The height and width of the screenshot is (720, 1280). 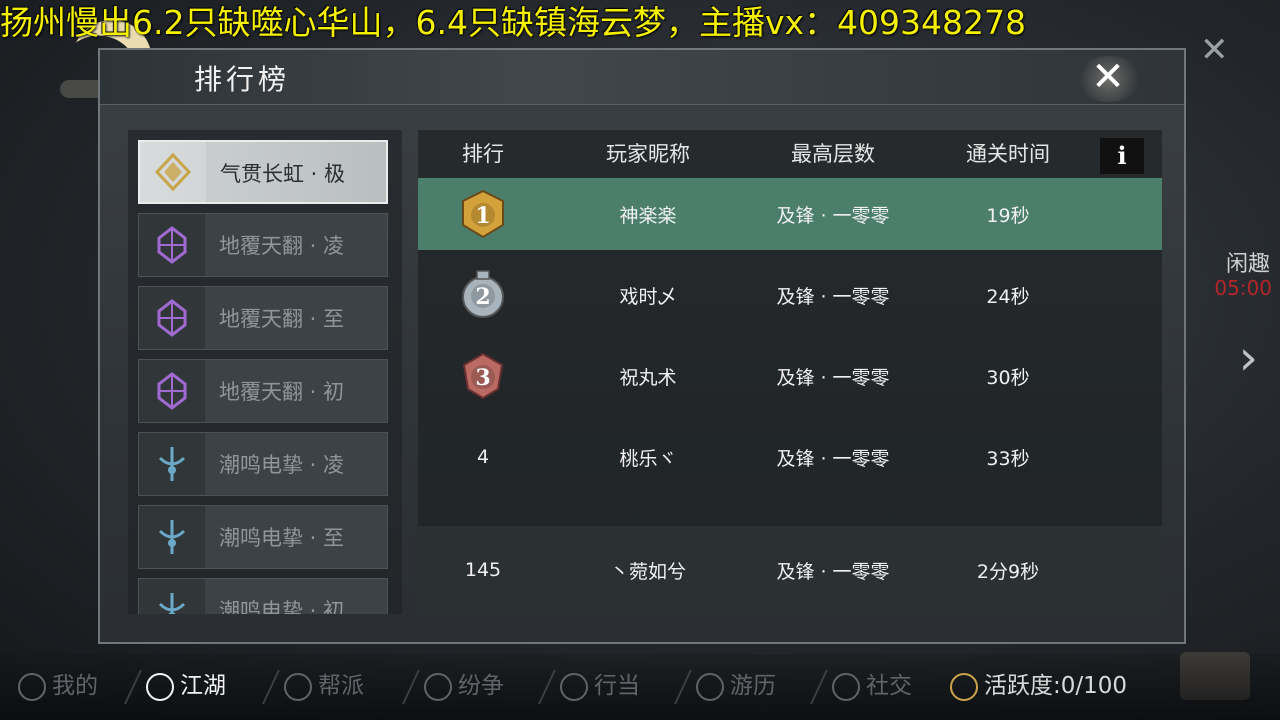 I want to click on category-label: 潮鸣电挚 · 凌, so click(x=282, y=465).